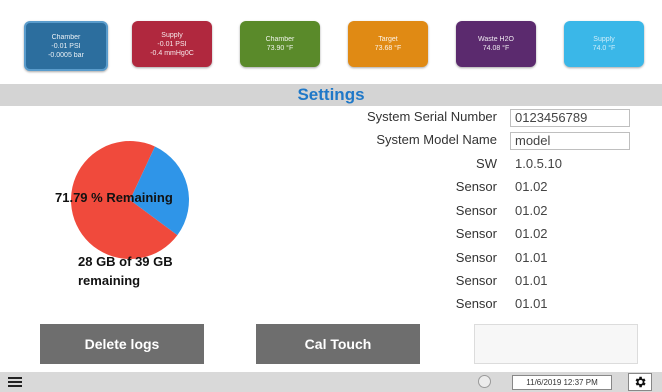 This screenshot has height=392, width=662. Describe the element at coordinates (388, 44) in the screenshot. I see `tile-target-temp: Target 73.68 °F` at that location.